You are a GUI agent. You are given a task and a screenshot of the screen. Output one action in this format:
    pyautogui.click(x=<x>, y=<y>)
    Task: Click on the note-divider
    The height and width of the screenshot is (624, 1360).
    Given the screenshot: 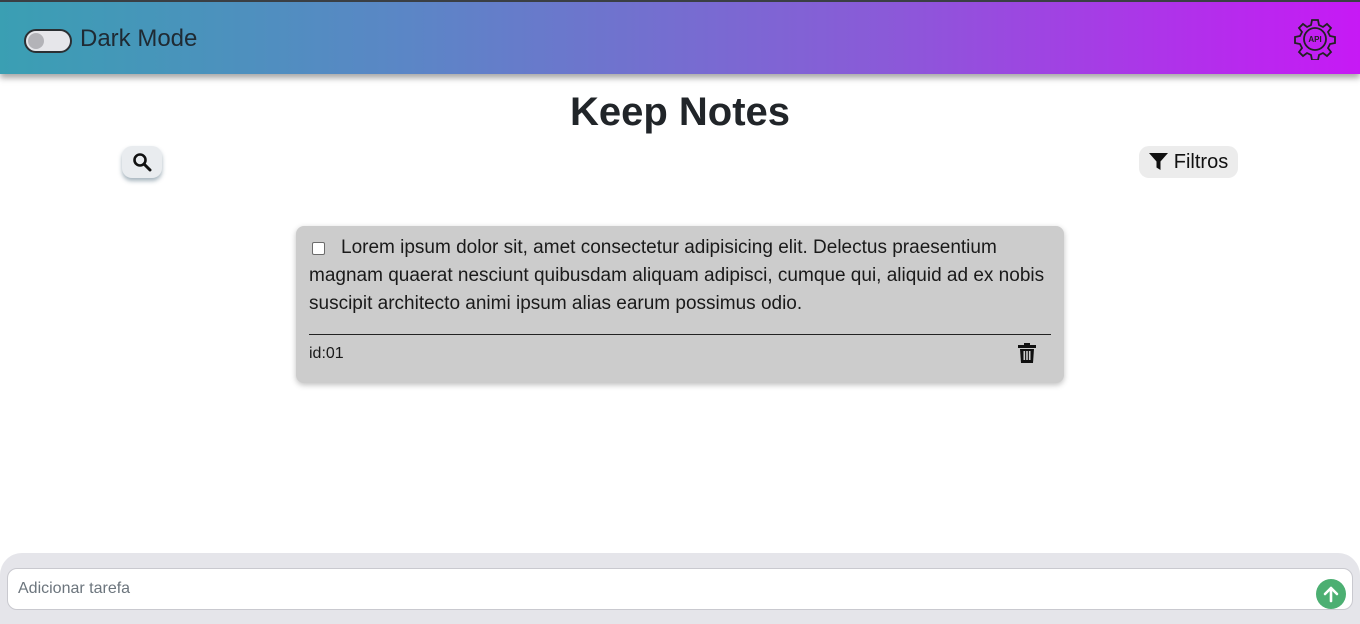 What is the action you would take?
    pyautogui.click(x=680, y=334)
    